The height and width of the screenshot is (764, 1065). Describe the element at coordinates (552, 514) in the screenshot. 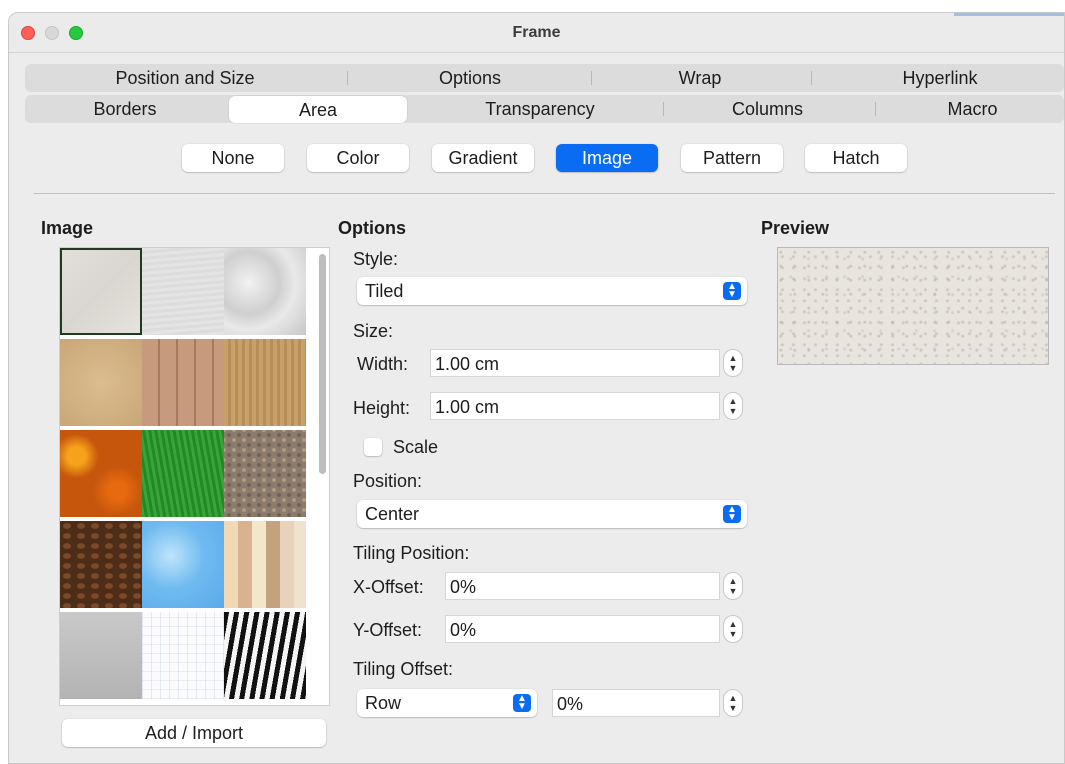

I see `position-select: Center ▲ ▼` at that location.